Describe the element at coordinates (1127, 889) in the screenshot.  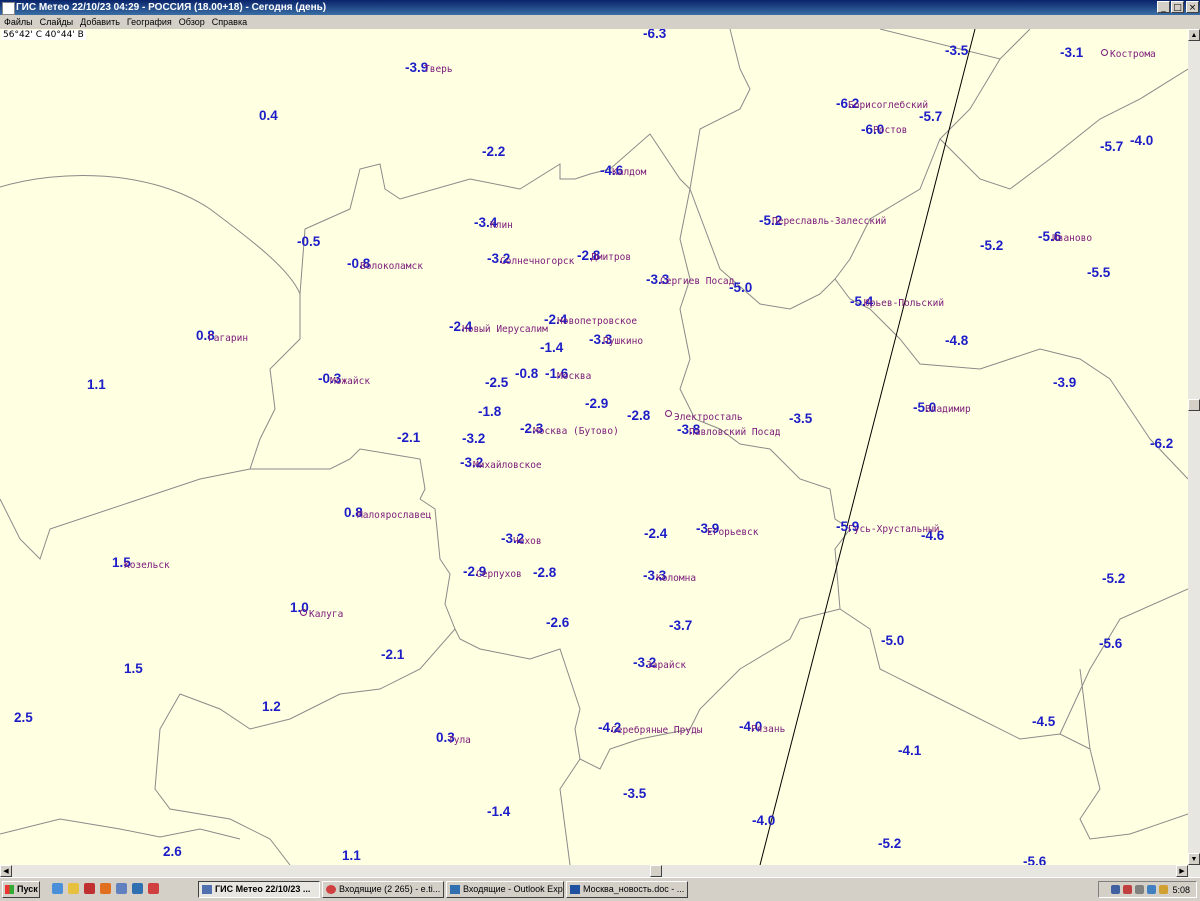
I see `antivirus-icon` at that location.